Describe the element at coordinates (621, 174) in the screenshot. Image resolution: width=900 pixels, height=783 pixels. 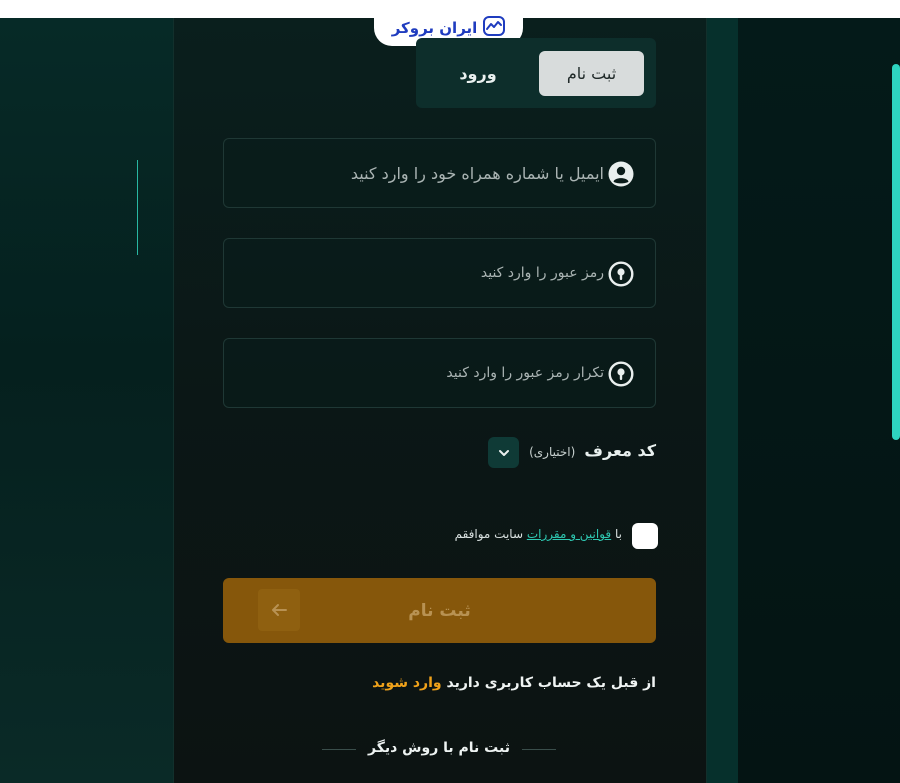
I see `user-icon` at that location.